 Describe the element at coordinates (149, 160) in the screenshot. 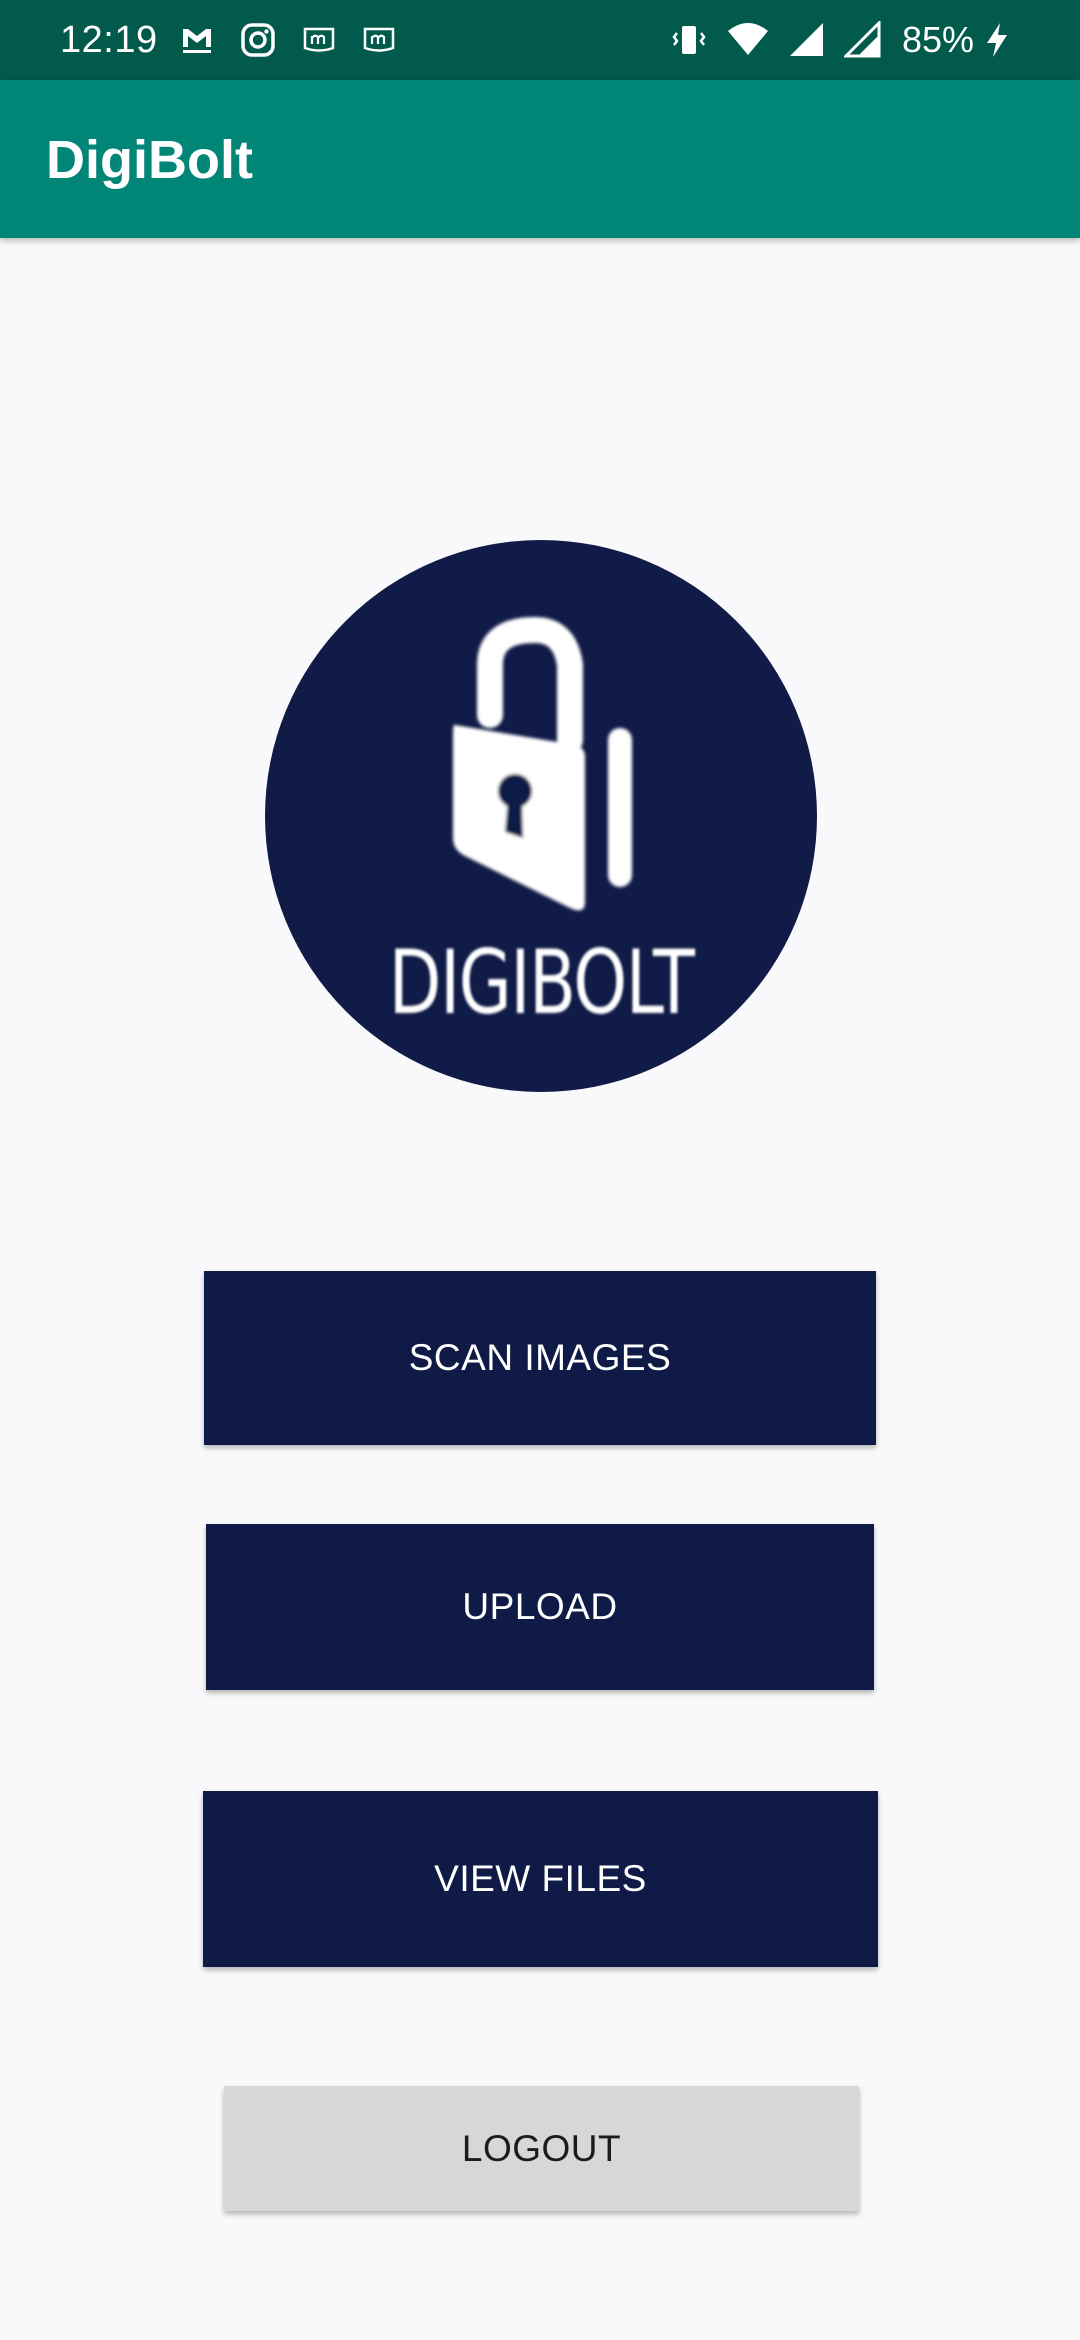

I see `app-title: DigiBolt` at that location.